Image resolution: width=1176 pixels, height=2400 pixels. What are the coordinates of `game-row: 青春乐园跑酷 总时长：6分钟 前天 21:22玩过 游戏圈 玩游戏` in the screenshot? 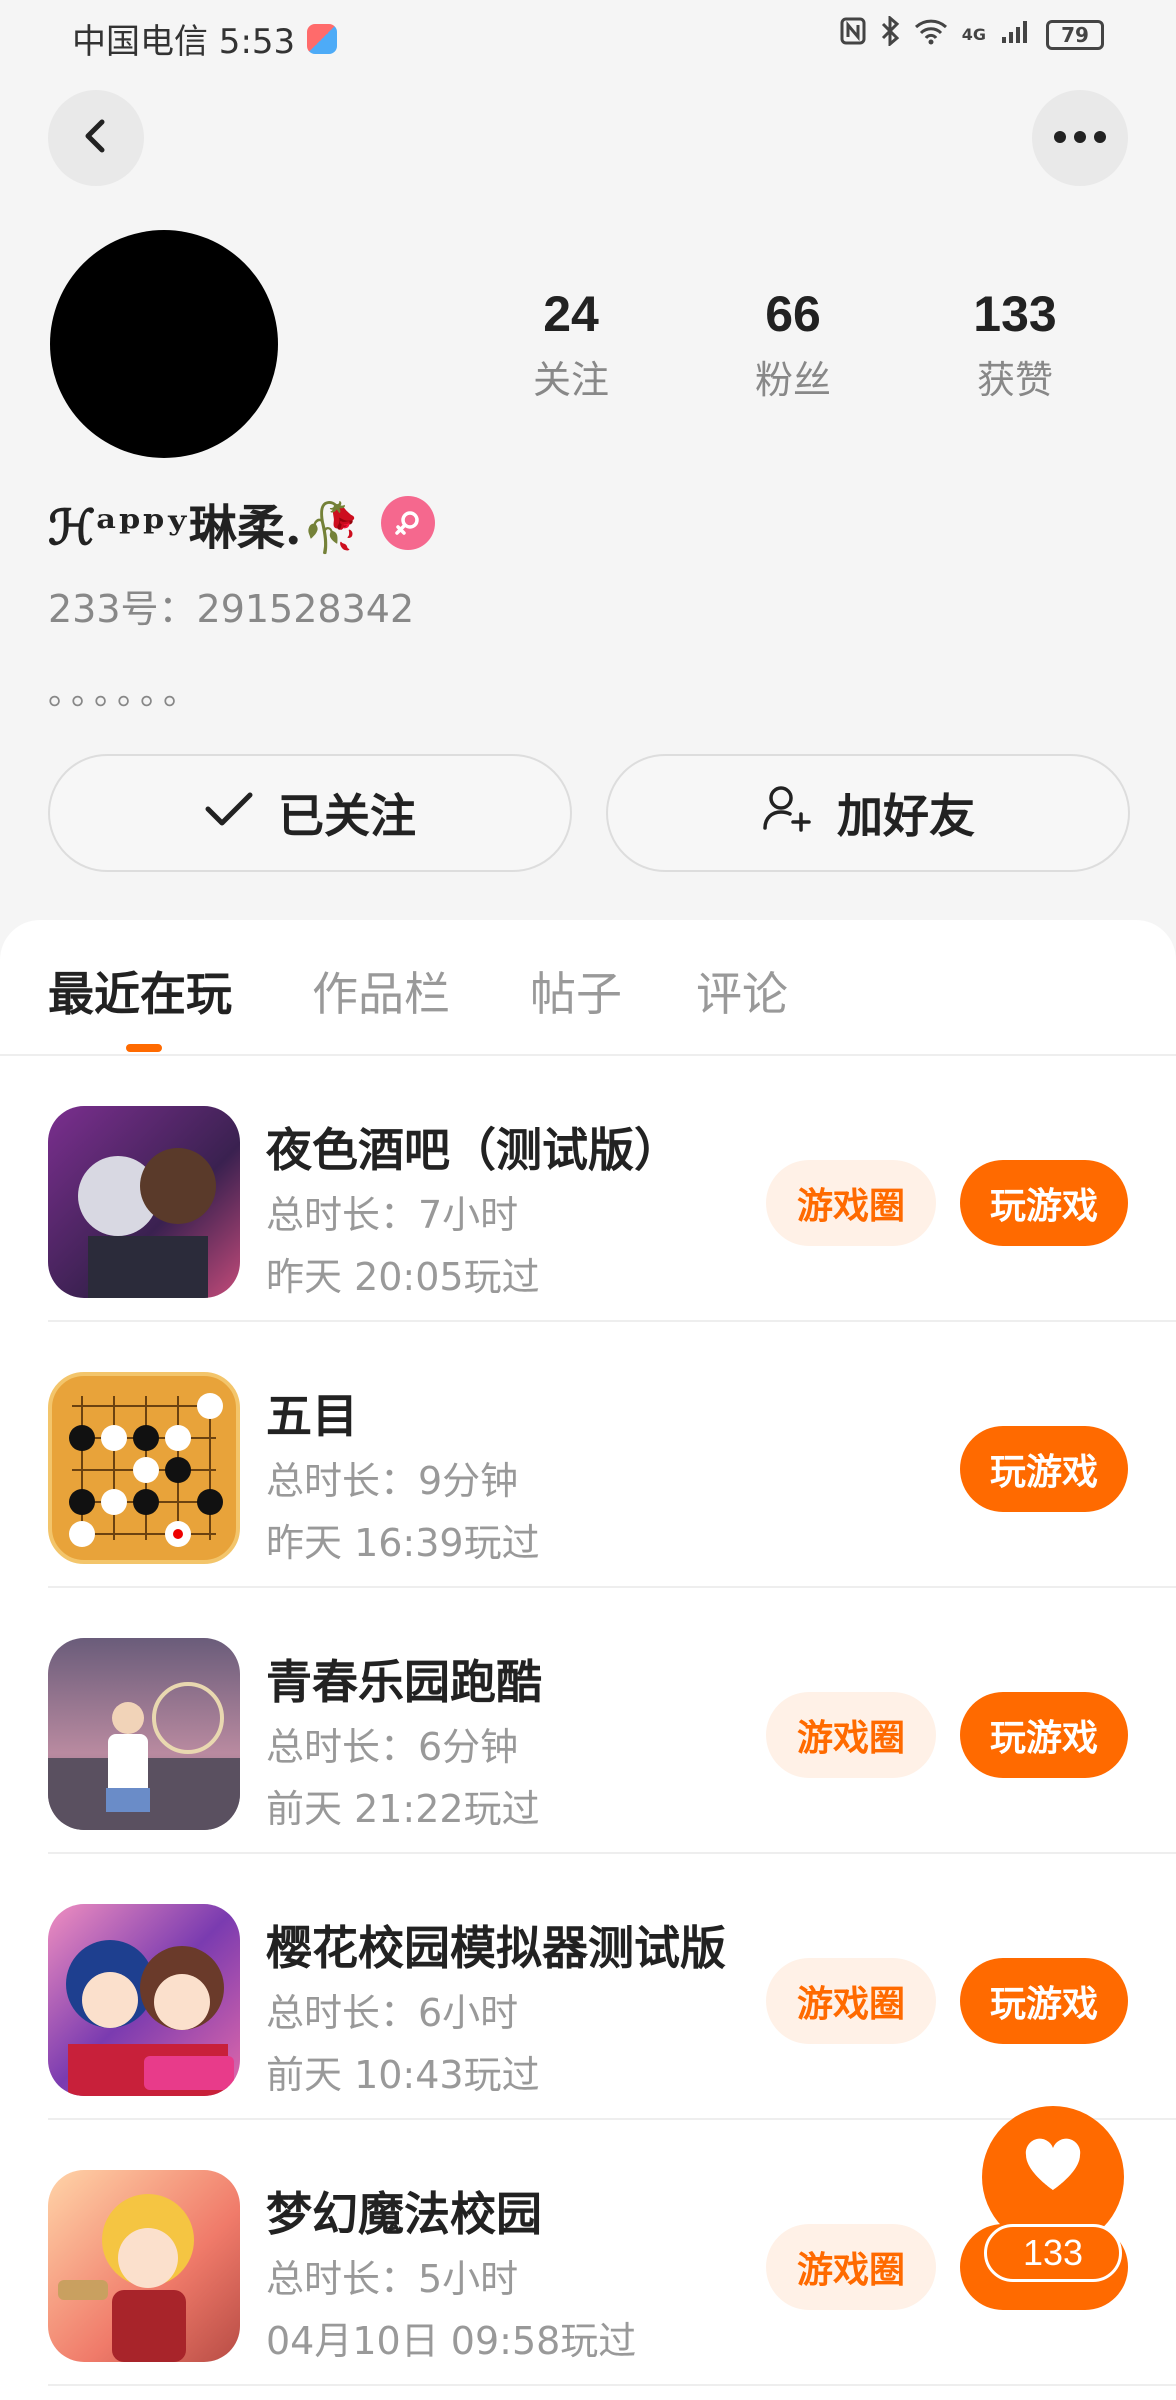 It's located at (612, 1721).